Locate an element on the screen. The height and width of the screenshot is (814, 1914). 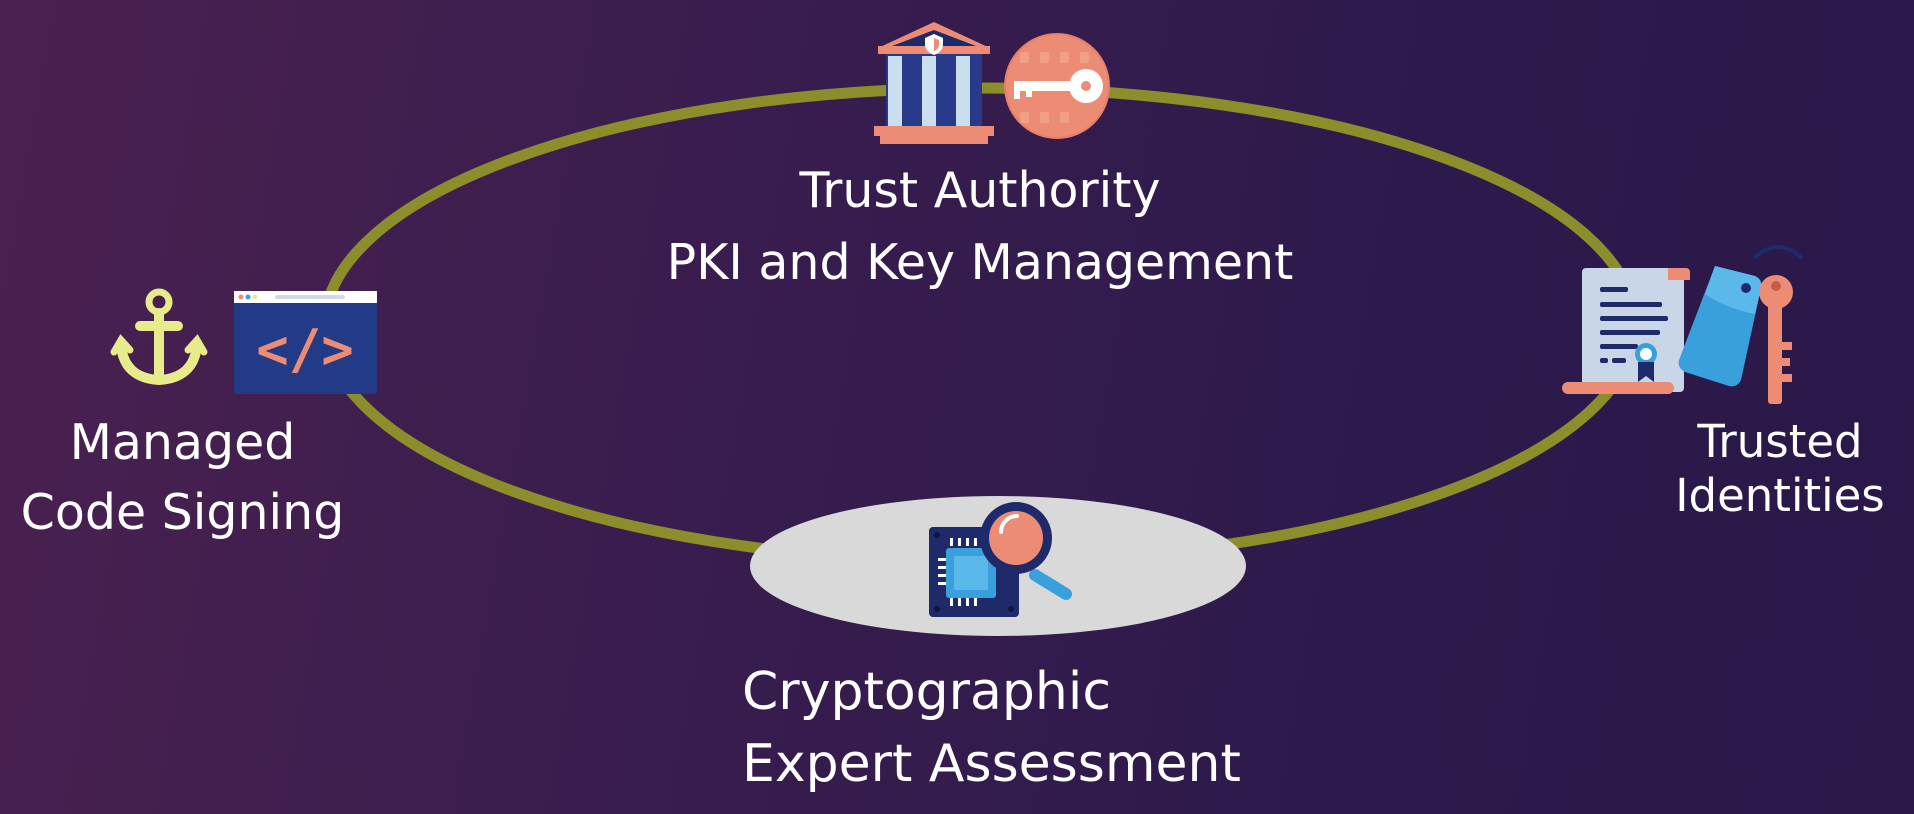
expert-assessment-line1: Cryptographic is located at coordinates (926, 692).